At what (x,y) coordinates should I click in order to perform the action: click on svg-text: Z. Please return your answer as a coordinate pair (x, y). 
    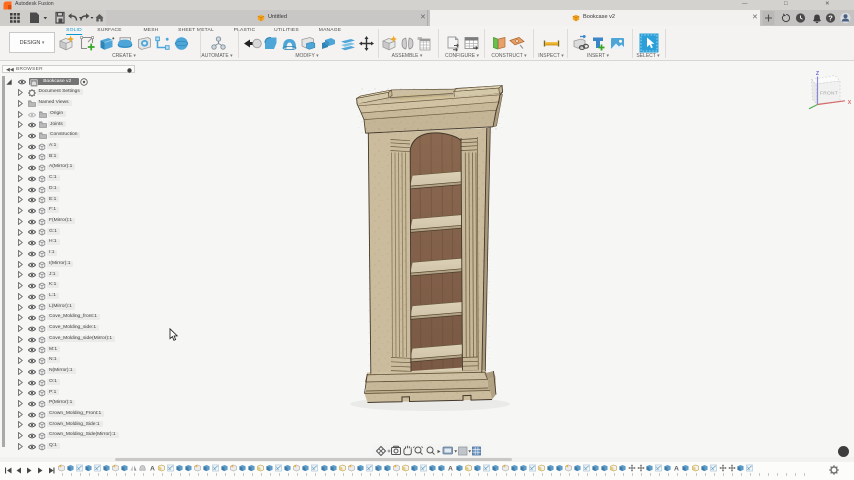
    Looking at the image, I should click on (818, 74).